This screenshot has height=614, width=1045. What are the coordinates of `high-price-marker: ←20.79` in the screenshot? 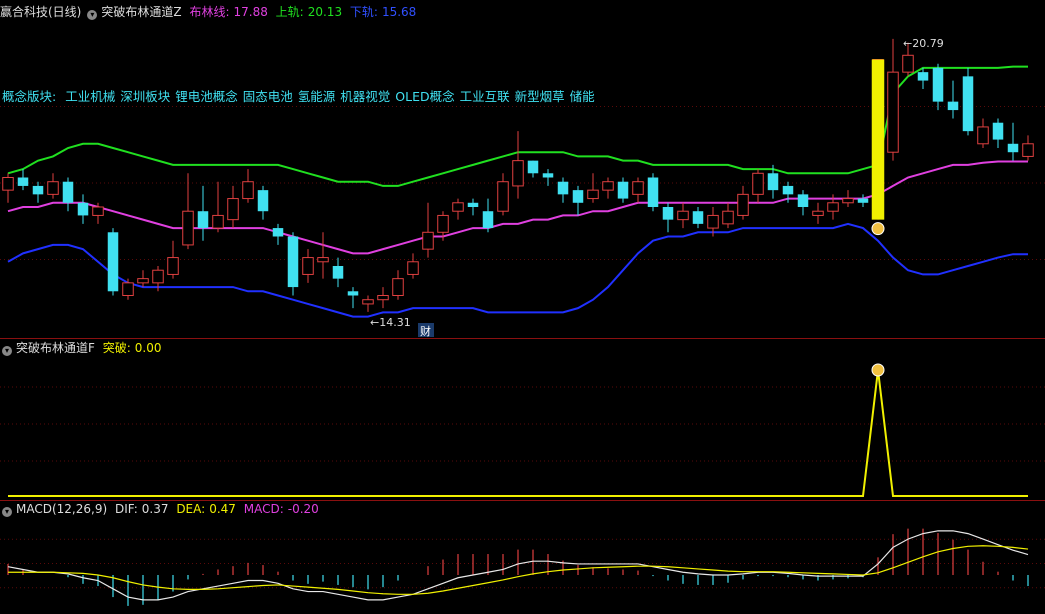 It's located at (923, 43).